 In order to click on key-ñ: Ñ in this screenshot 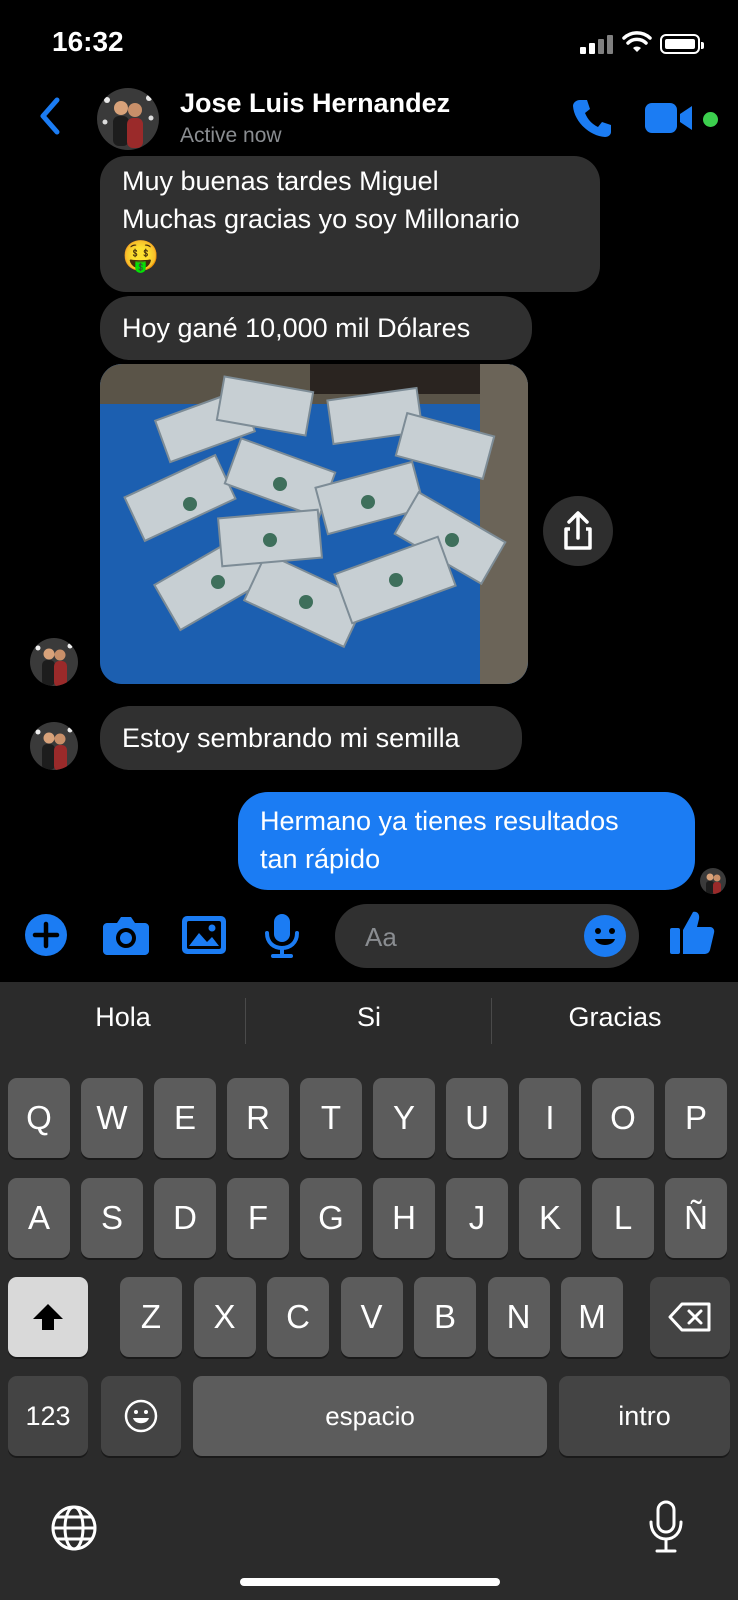, I will do `click(696, 1218)`.